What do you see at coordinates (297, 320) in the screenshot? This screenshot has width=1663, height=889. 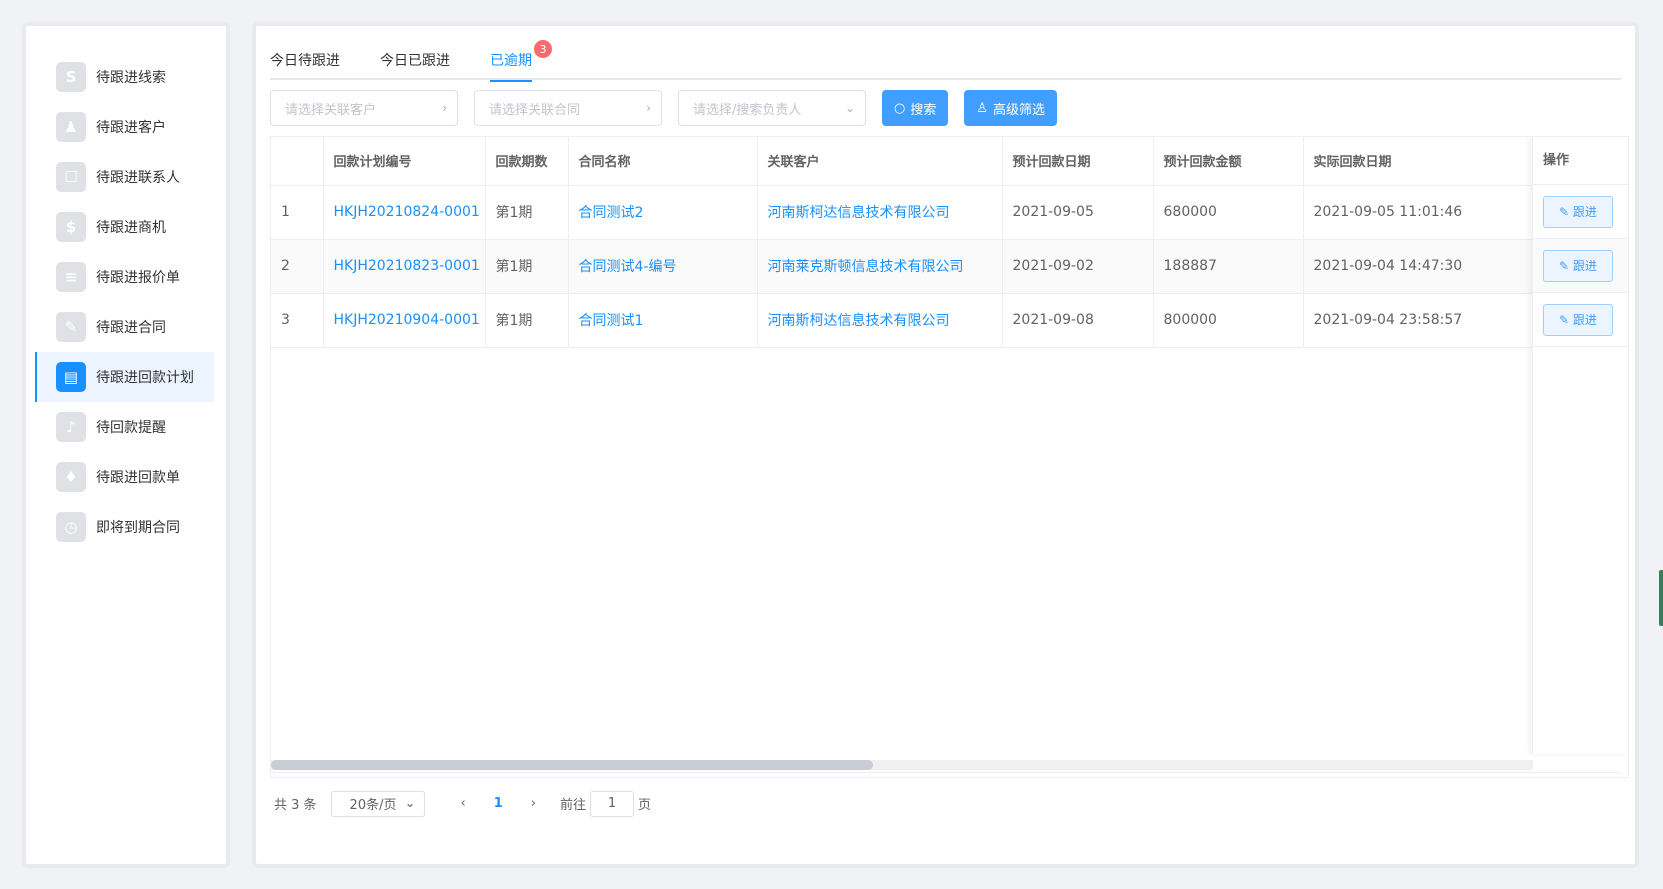 I see `row-index: 3` at bounding box center [297, 320].